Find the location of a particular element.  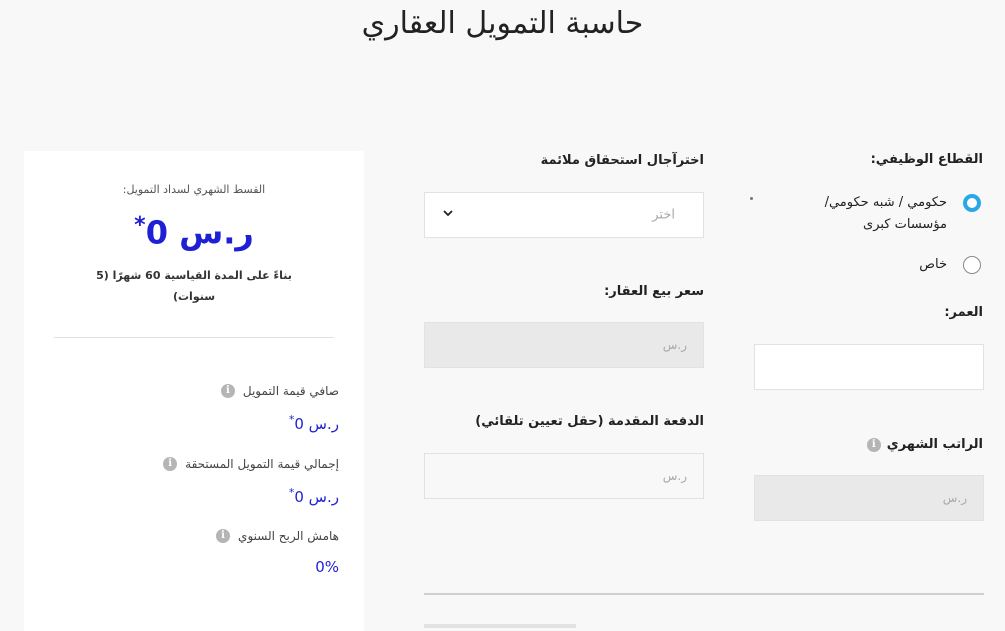

down-payment-placeholder: ر.س is located at coordinates (674, 476).